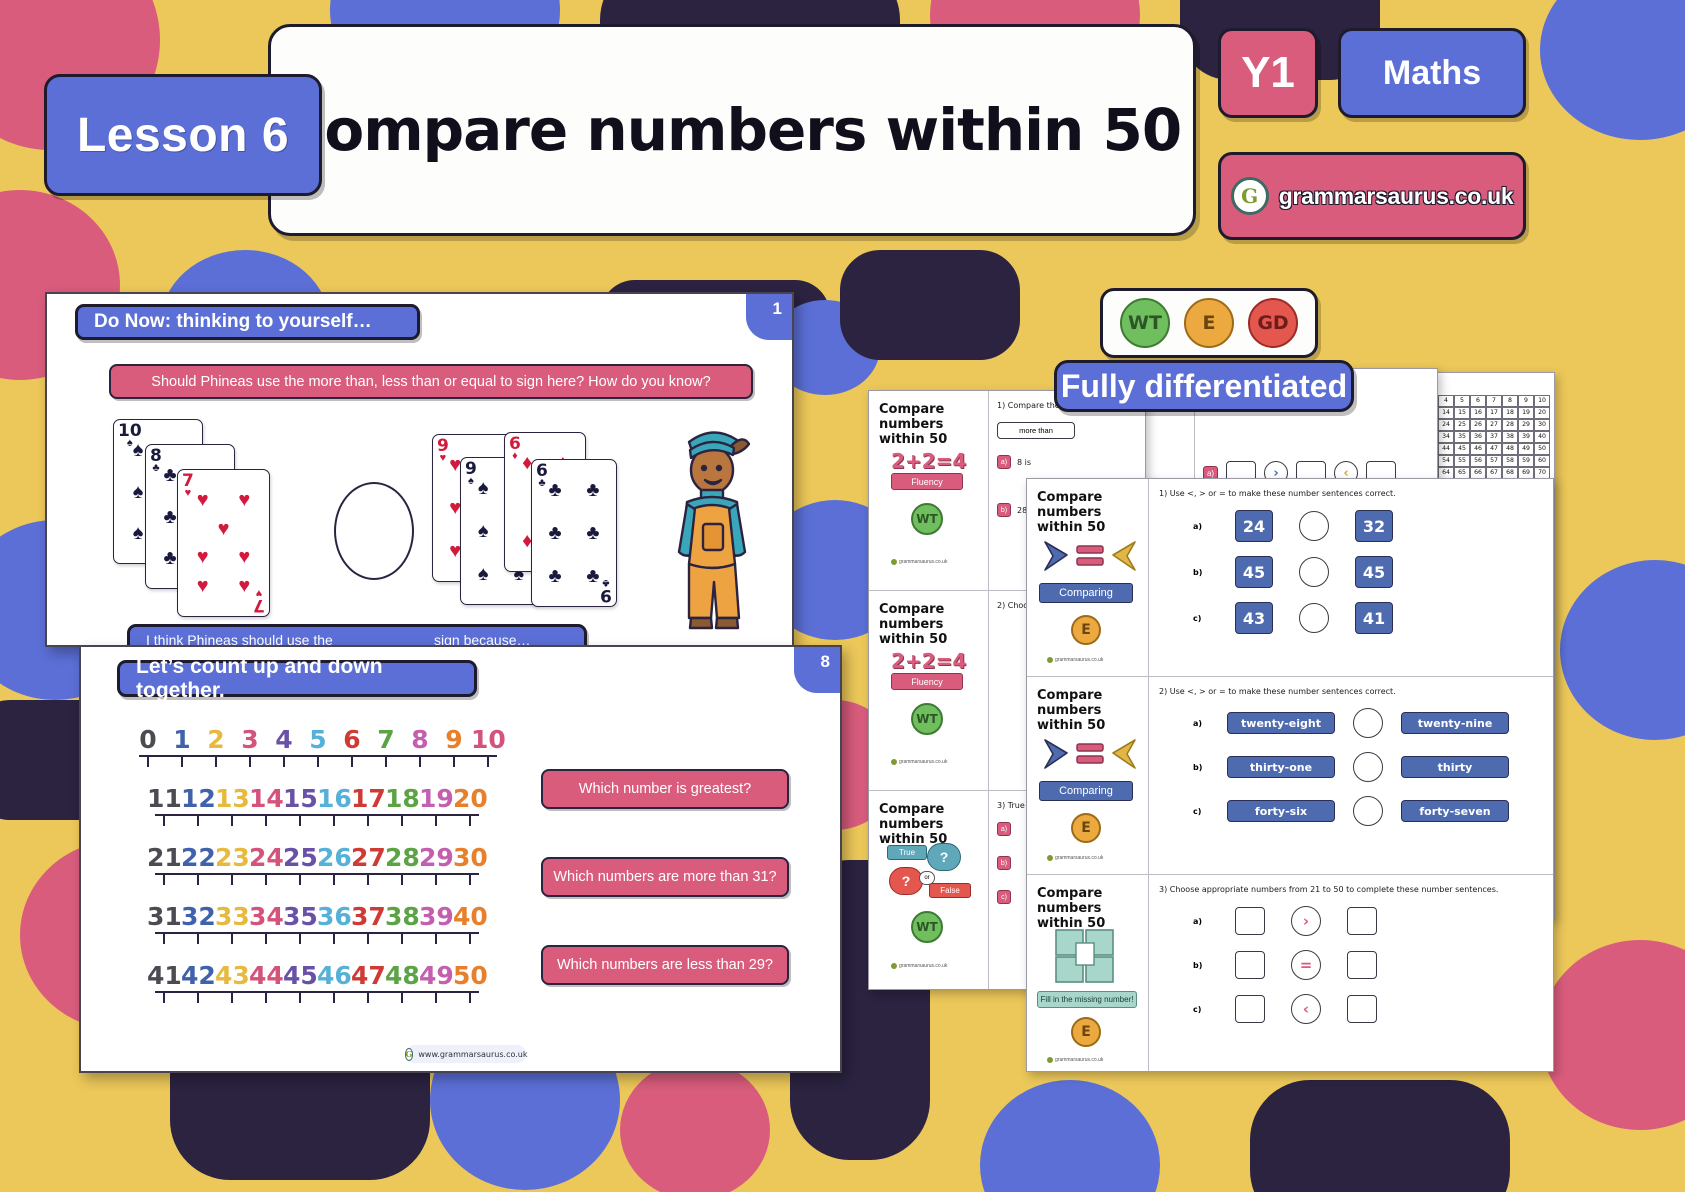 This screenshot has height=1192, width=1685. What do you see at coordinates (164, 857) in the screenshot?
I see `number-line-value: 21` at bounding box center [164, 857].